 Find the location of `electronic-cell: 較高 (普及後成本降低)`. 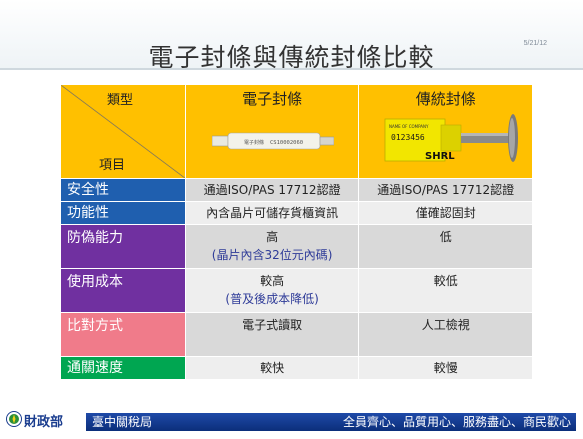

electronic-cell: 較高 (普及後成本降低) is located at coordinates (272, 290).